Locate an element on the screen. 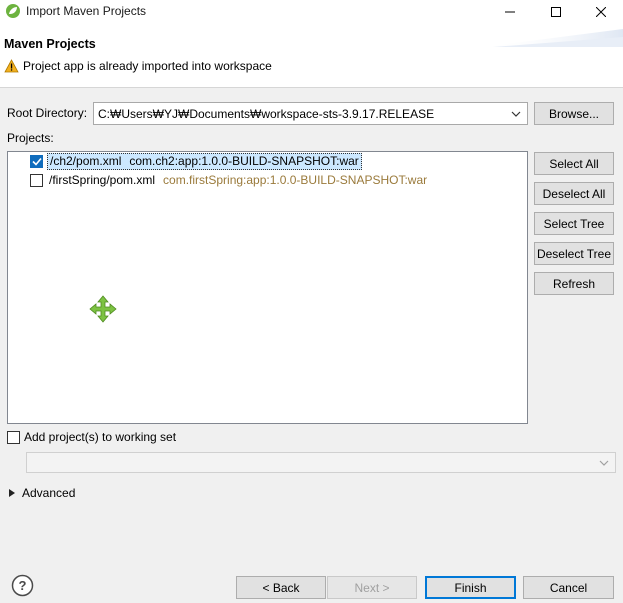  maximize-icon is located at coordinates (556, 11).